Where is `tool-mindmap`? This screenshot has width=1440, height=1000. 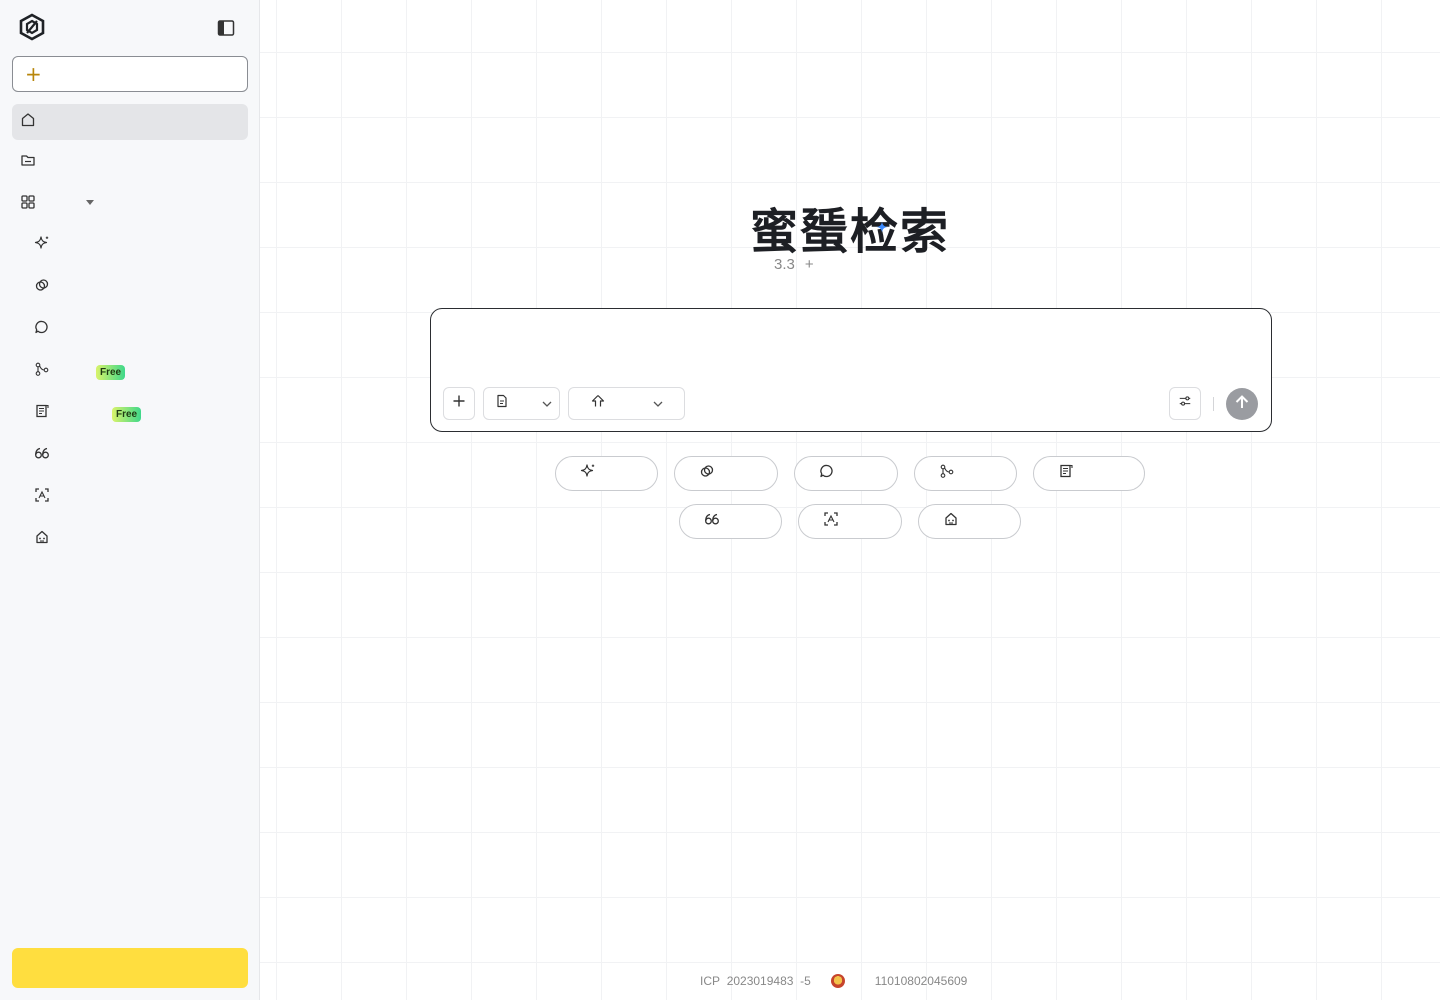 tool-mindmap is located at coordinates (136, 371).